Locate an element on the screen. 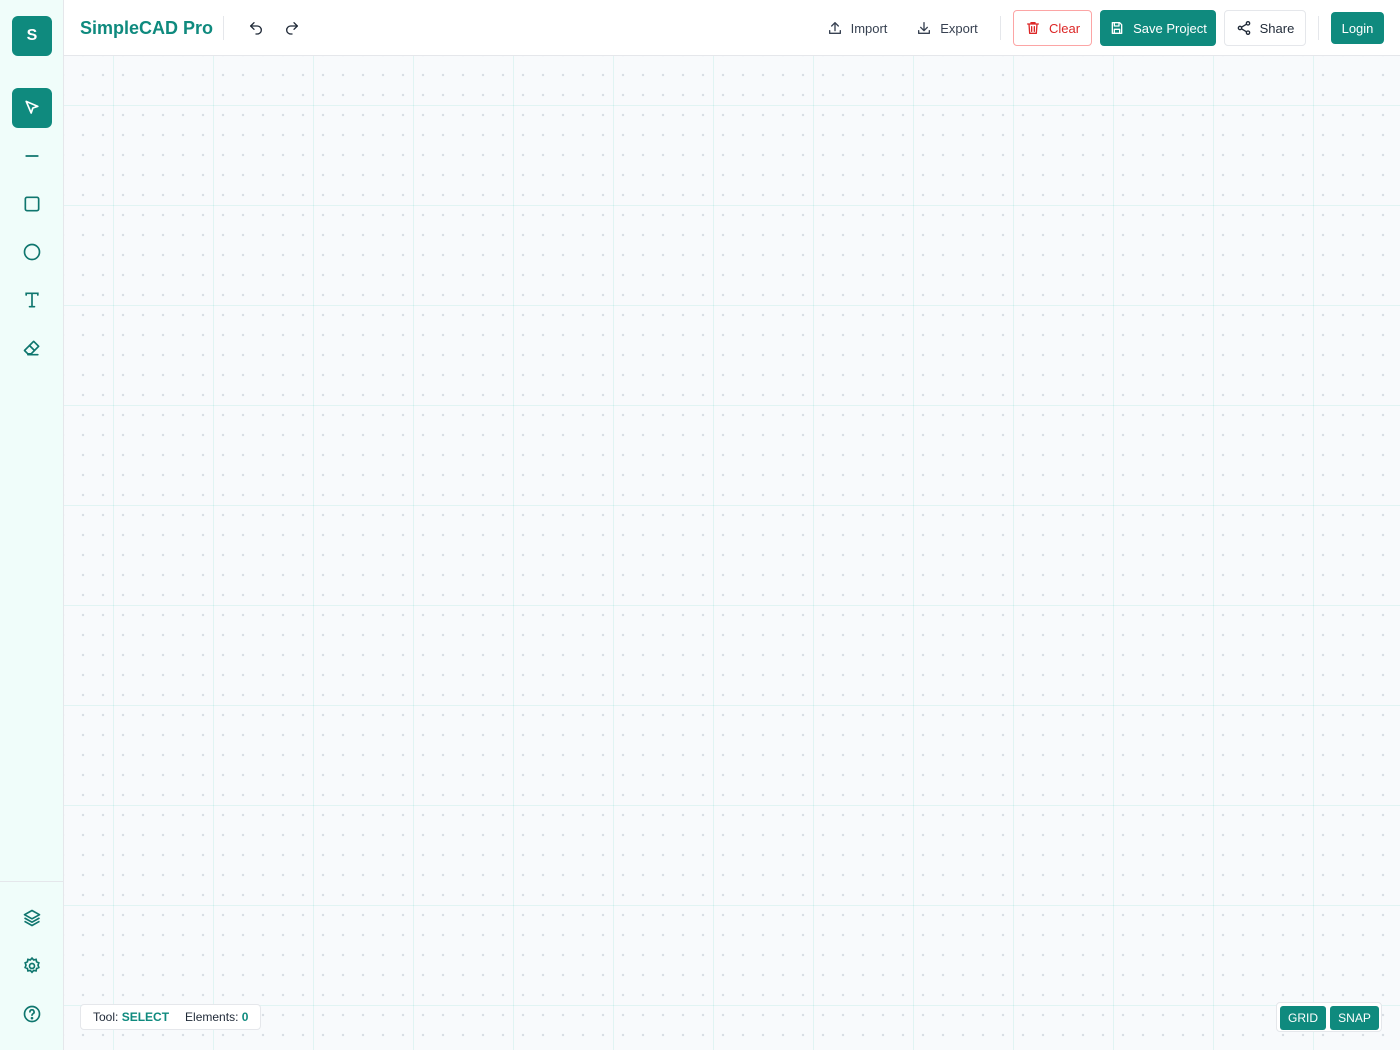  view-toggles: GRID SNAP is located at coordinates (1329, 1017).